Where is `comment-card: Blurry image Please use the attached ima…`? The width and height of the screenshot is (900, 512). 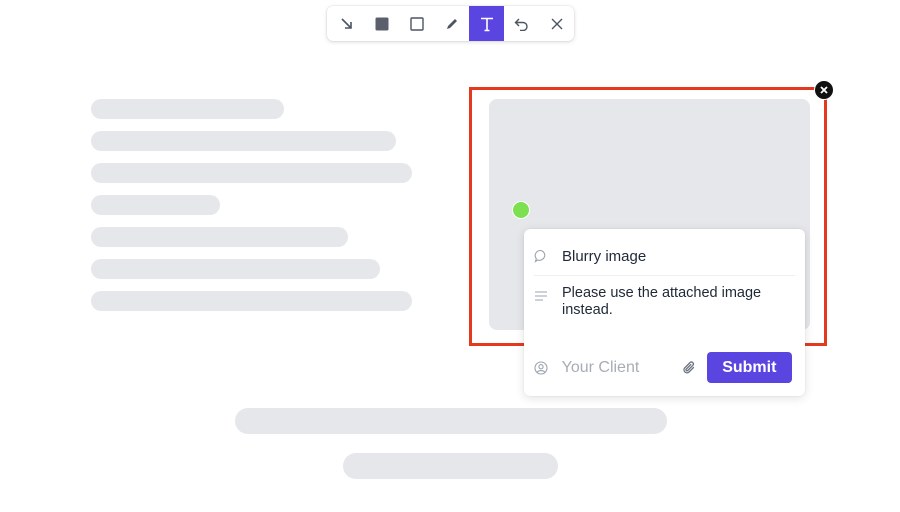
comment-card: Blurry image Please use the attached ima… is located at coordinates (664, 312).